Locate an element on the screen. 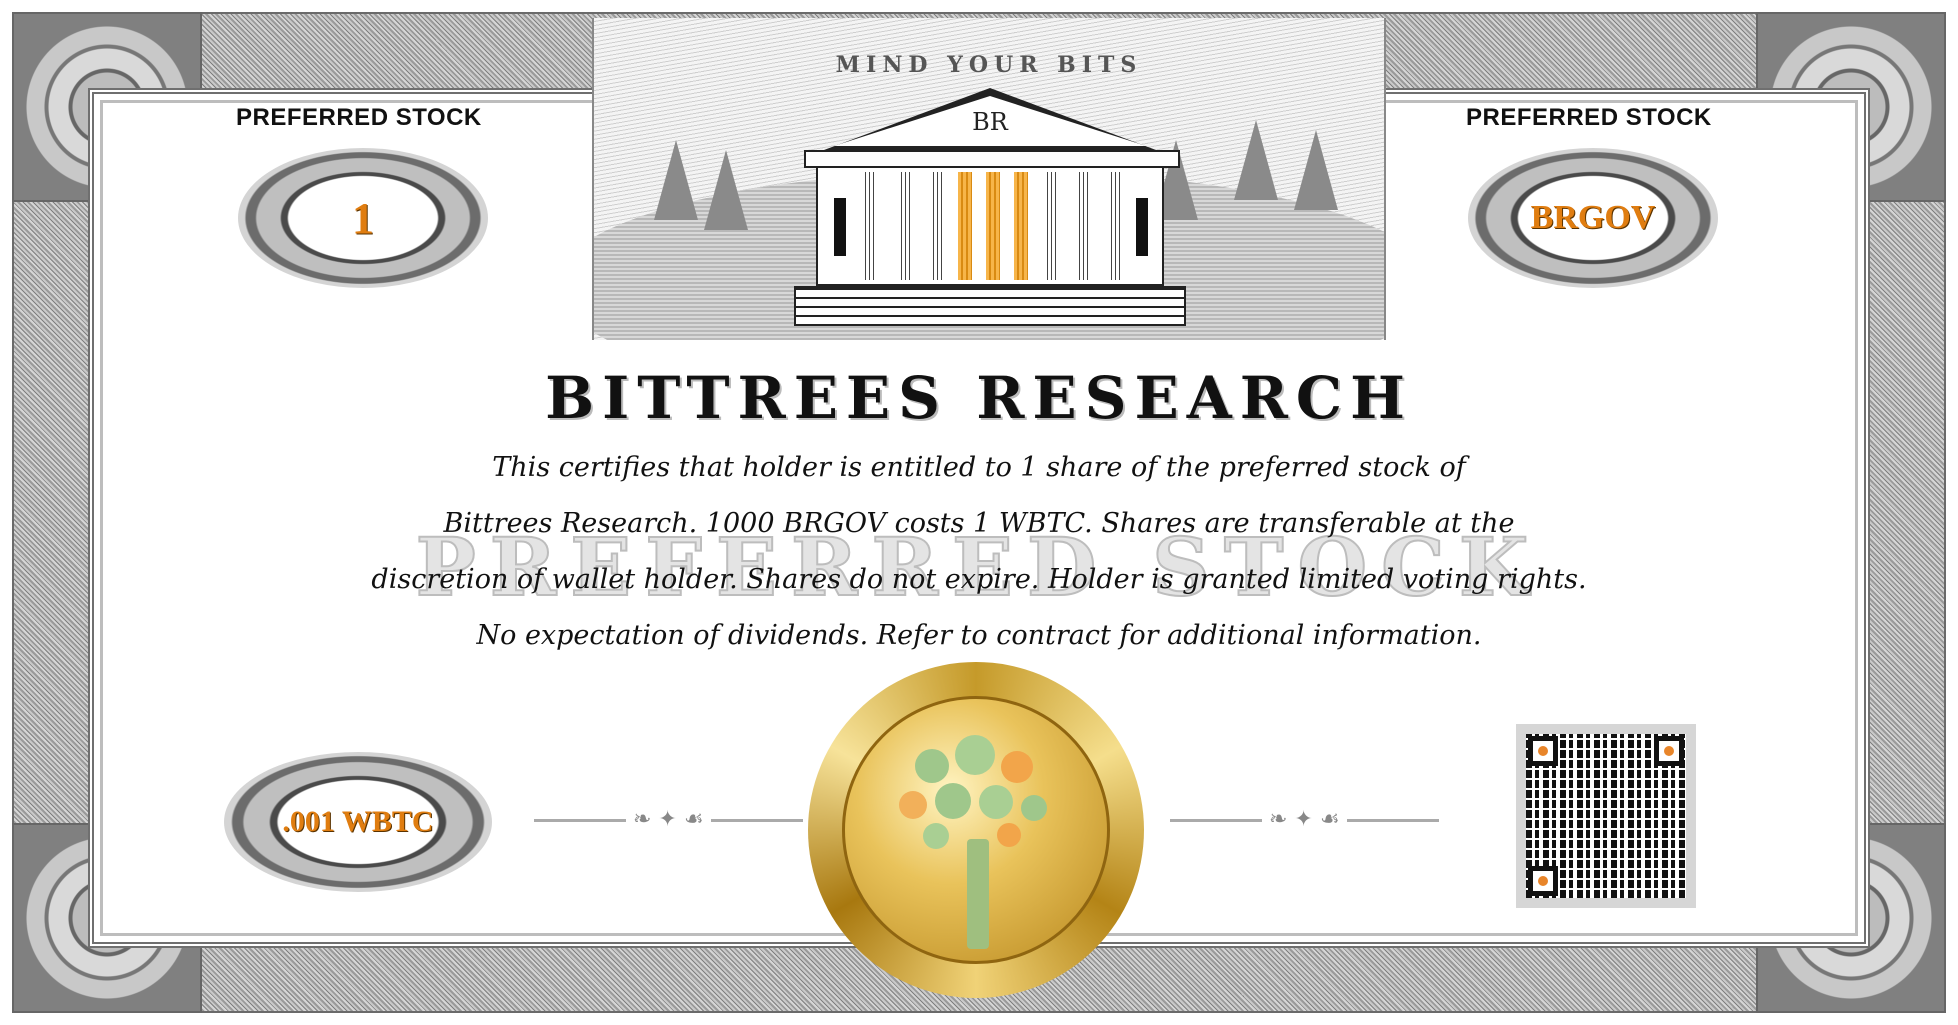  ticker-symbol: BRGOV is located at coordinates (1593, 217).